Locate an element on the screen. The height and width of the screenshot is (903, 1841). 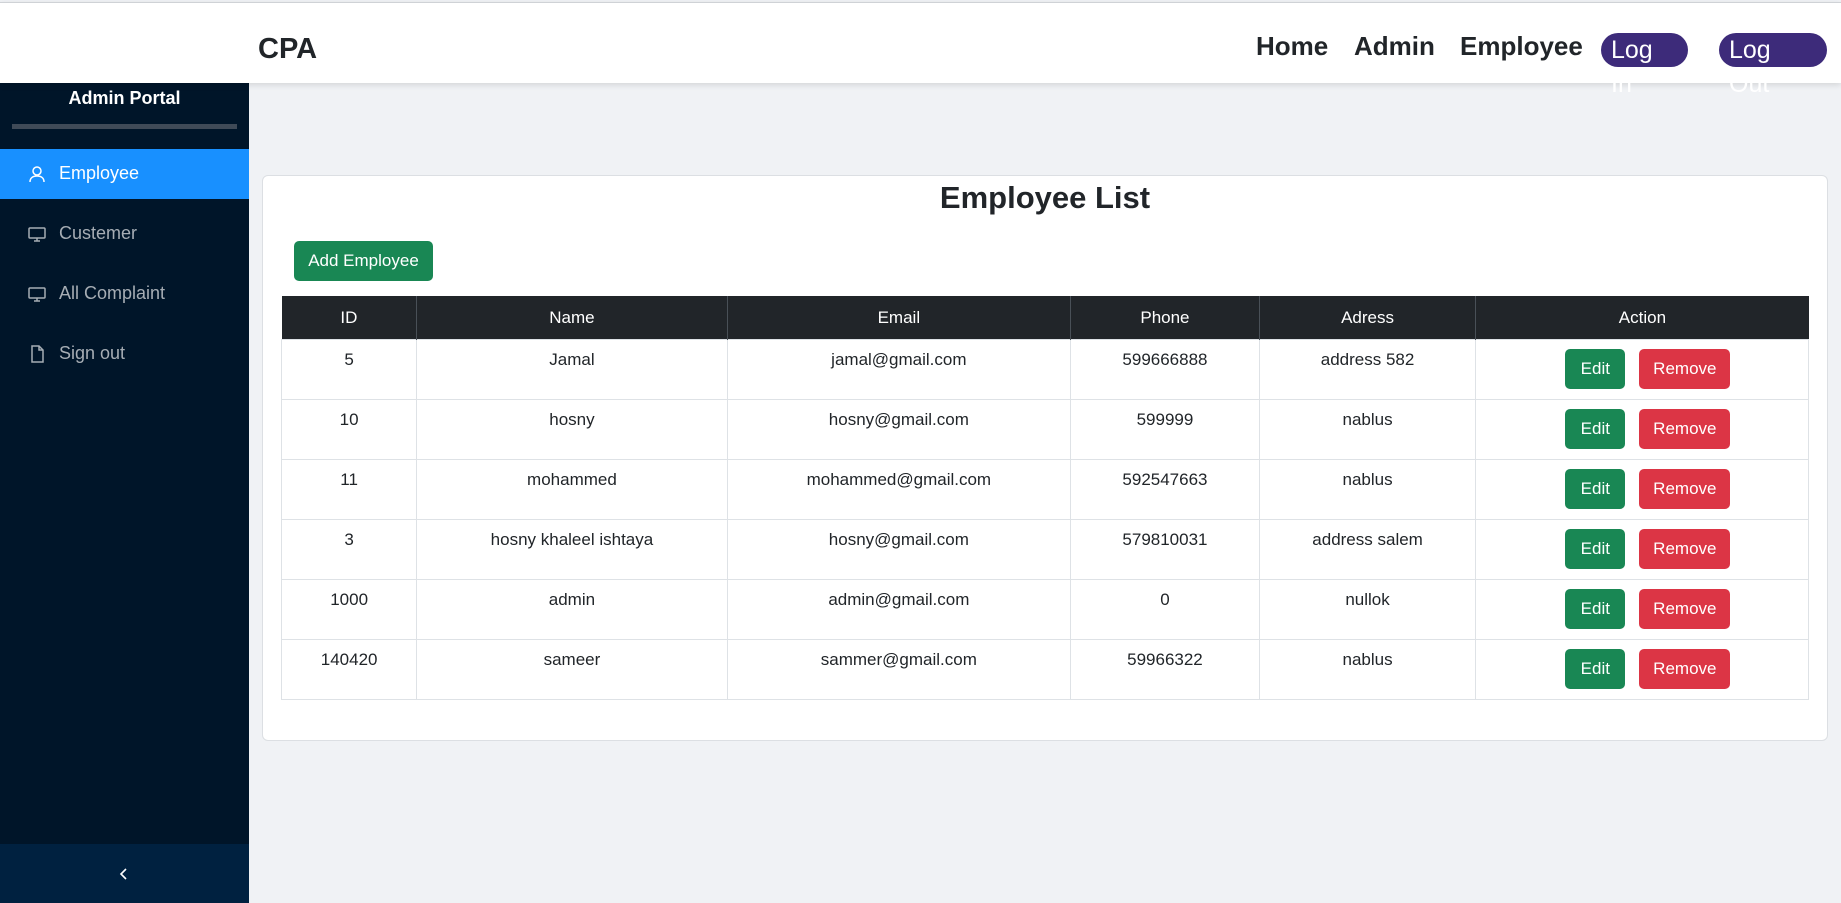
sidebar-collapse-button is located at coordinates (124, 873).